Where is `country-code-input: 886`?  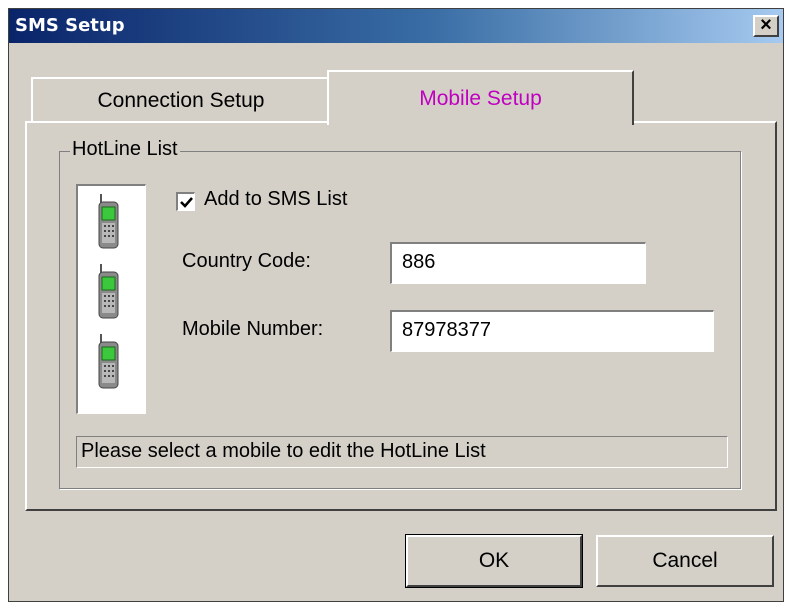
country-code-input: 886 is located at coordinates (518, 263).